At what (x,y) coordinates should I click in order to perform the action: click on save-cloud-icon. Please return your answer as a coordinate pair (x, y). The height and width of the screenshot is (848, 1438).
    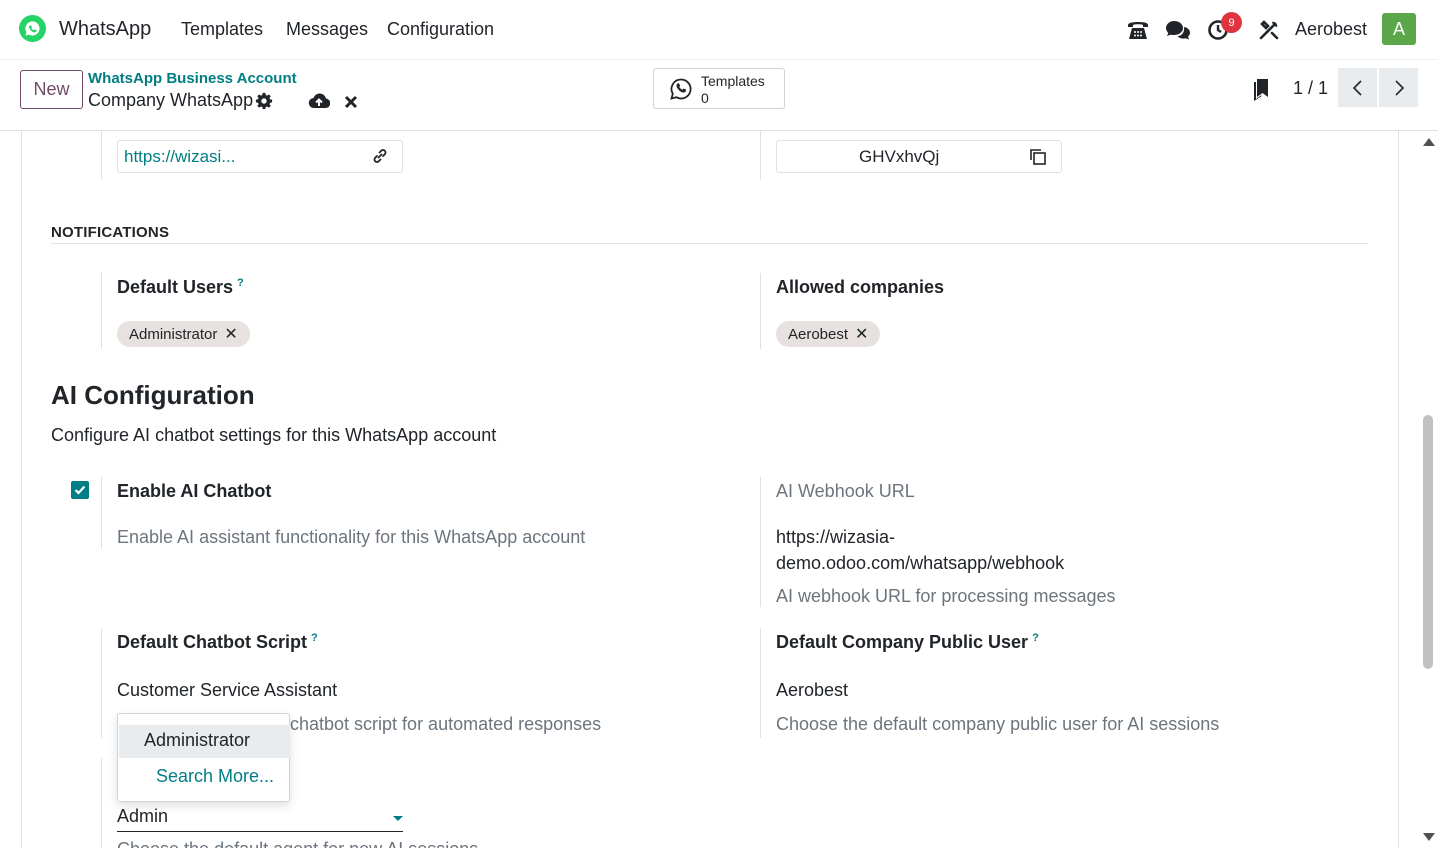
    Looking at the image, I should click on (319, 101).